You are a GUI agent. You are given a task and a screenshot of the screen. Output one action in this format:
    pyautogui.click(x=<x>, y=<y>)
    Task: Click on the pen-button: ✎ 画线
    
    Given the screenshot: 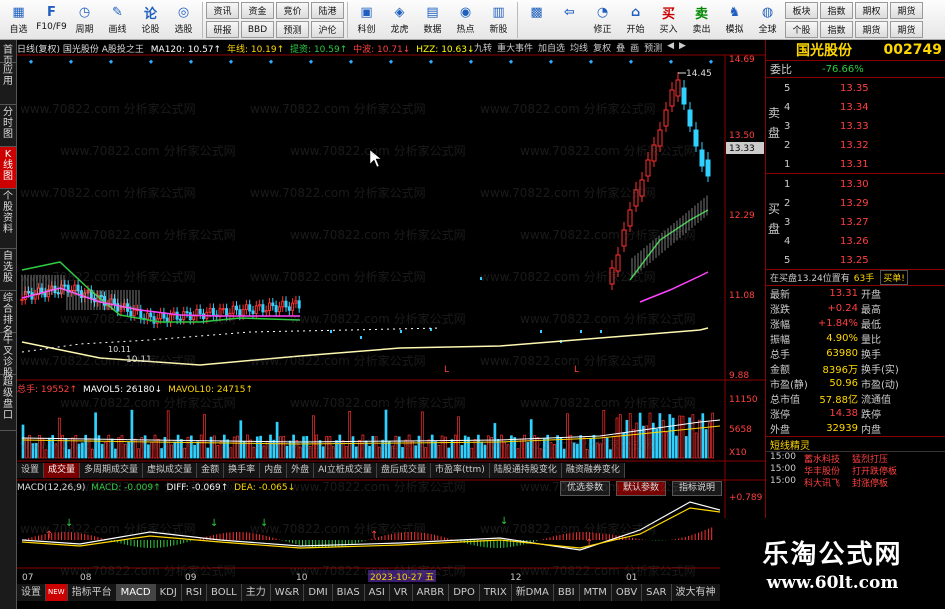 What is the action you would take?
    pyautogui.click(x=117, y=20)
    